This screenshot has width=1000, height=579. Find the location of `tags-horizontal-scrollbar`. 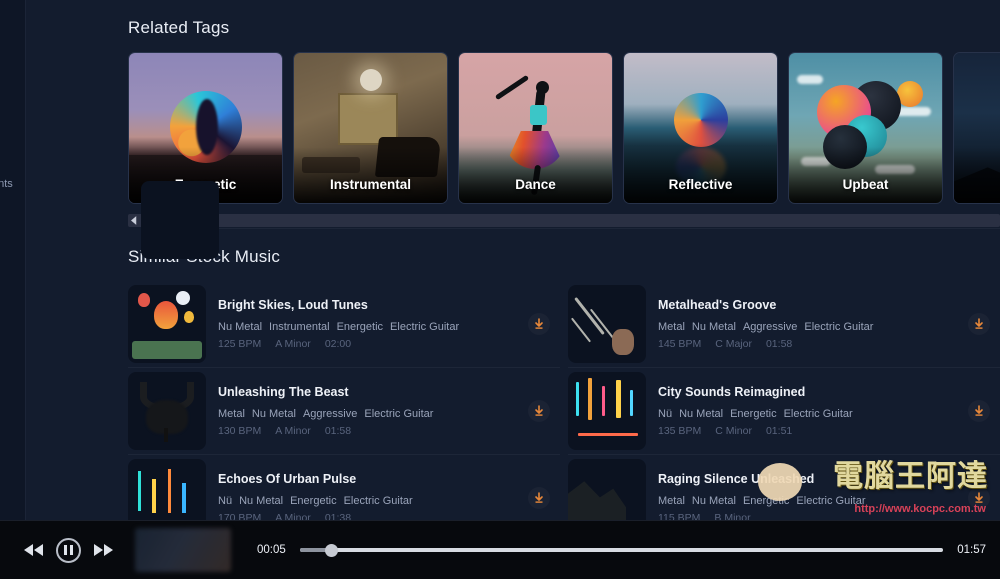

tags-horizontal-scrollbar is located at coordinates (564, 220).